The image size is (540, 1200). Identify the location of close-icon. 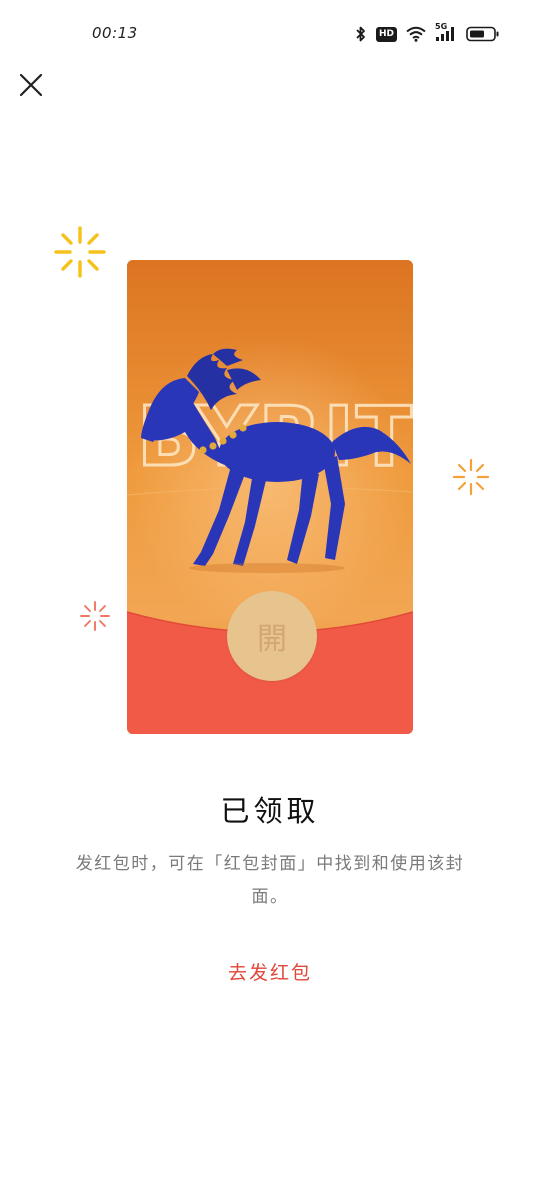
(31, 87).